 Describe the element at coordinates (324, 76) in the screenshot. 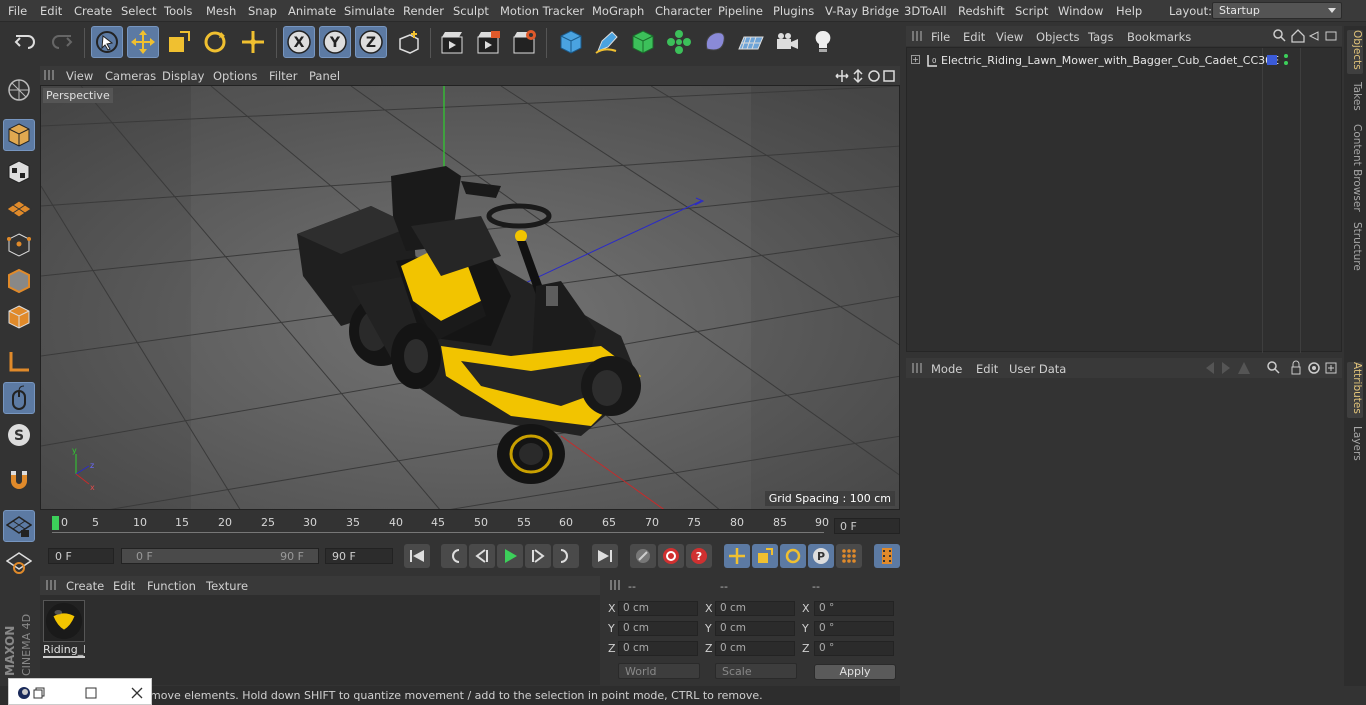

I see `viewport-menu-panel: Panel` at that location.